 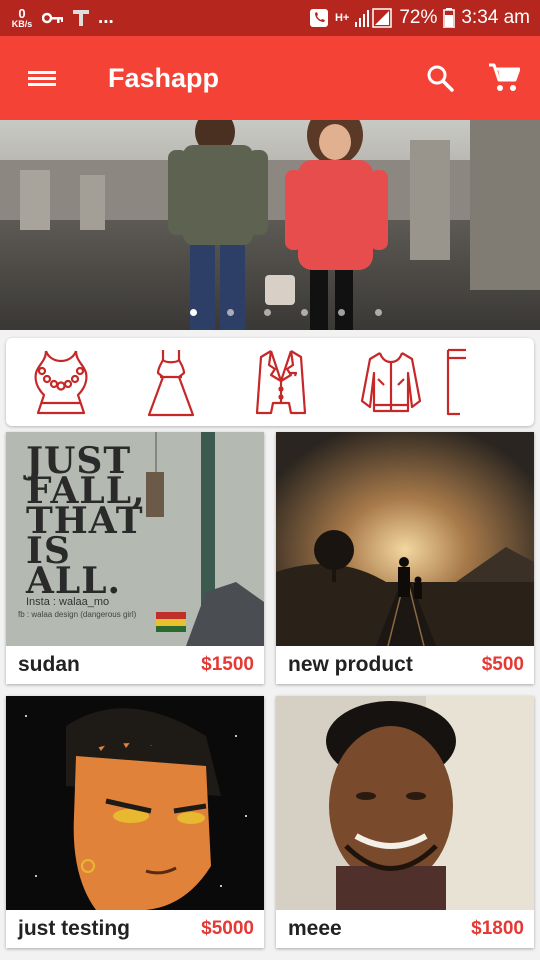 I want to click on image-quote: JUST FALL, THAT IS ALL., so click(x=86, y=522).